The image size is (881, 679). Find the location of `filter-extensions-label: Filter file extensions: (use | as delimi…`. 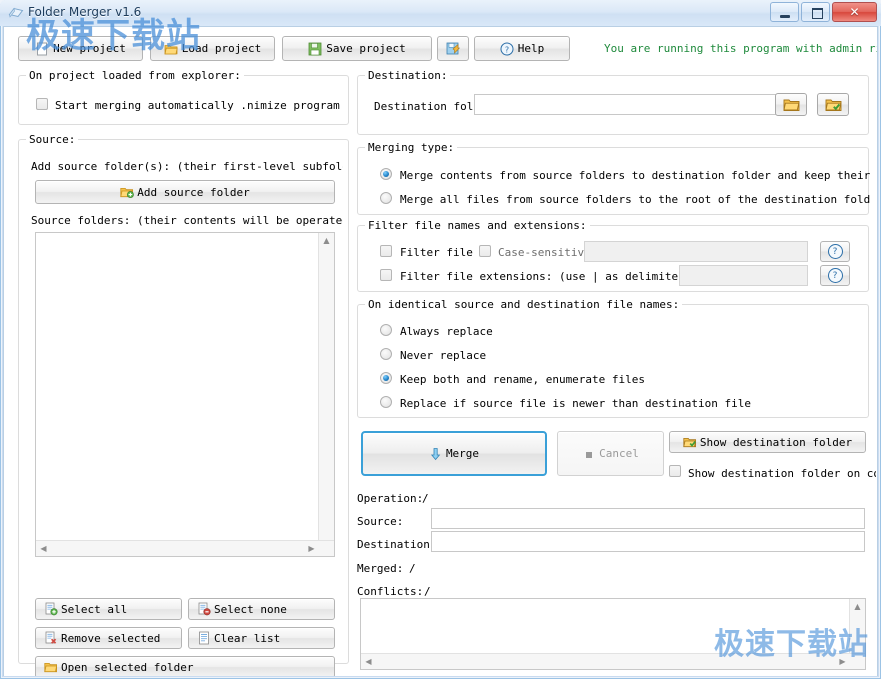

filter-extensions-label: Filter file extensions: (use | as delimi… is located at coordinates (545, 276).